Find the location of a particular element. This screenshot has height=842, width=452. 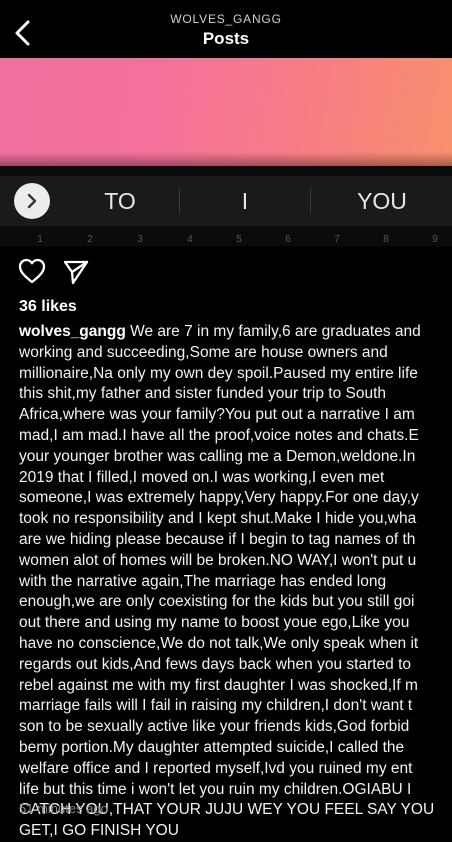

keyboard-number: 9 is located at coordinates (435, 239).